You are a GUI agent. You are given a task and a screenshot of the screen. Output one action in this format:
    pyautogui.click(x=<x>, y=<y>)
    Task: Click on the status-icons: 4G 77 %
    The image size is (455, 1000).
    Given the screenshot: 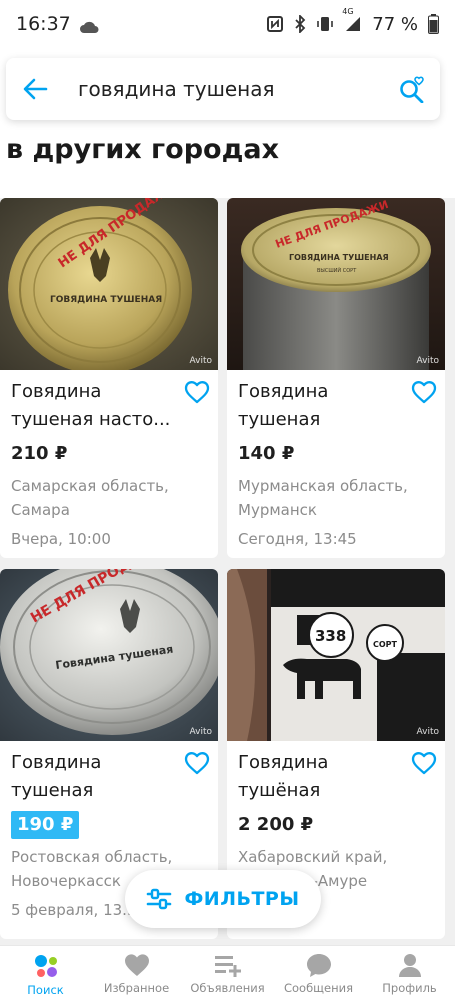 What is the action you would take?
    pyautogui.click(x=352, y=21)
    